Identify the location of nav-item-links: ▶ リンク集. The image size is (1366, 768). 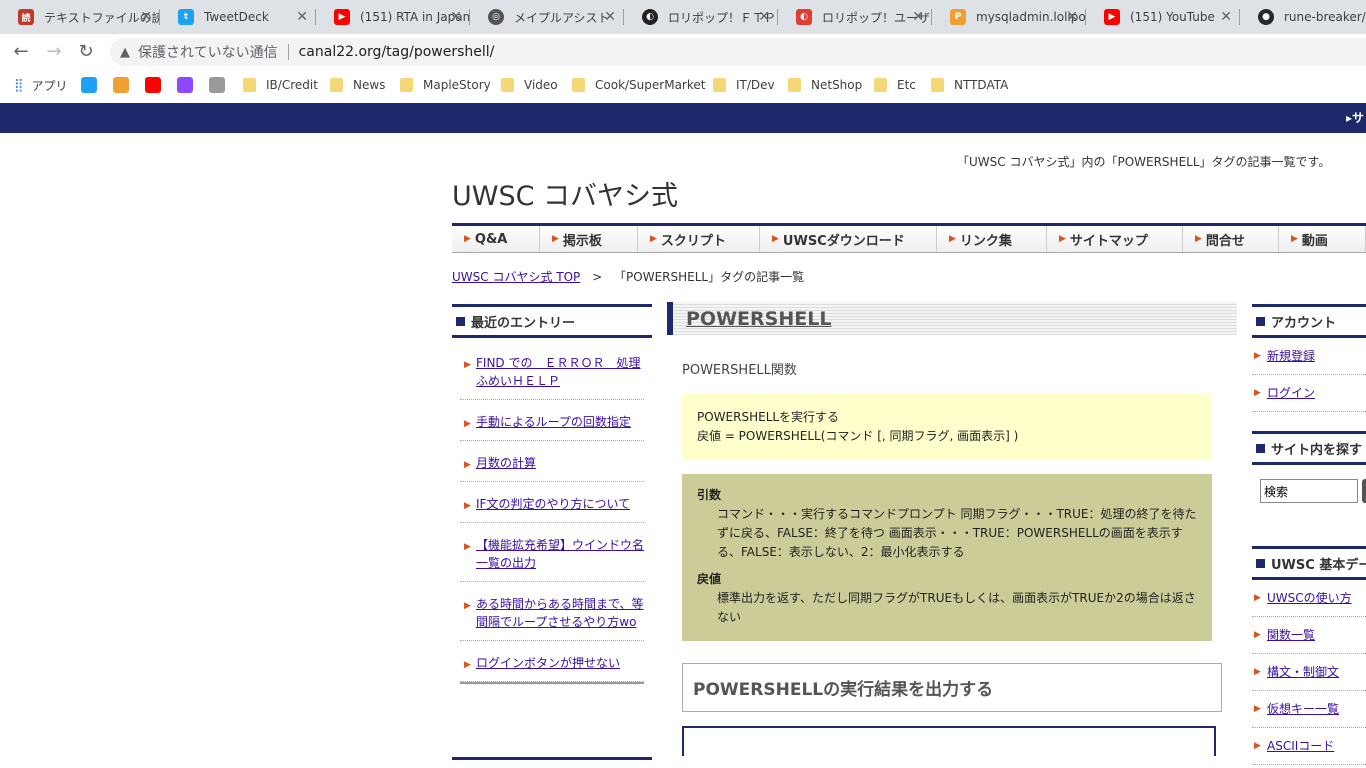
(992, 239).